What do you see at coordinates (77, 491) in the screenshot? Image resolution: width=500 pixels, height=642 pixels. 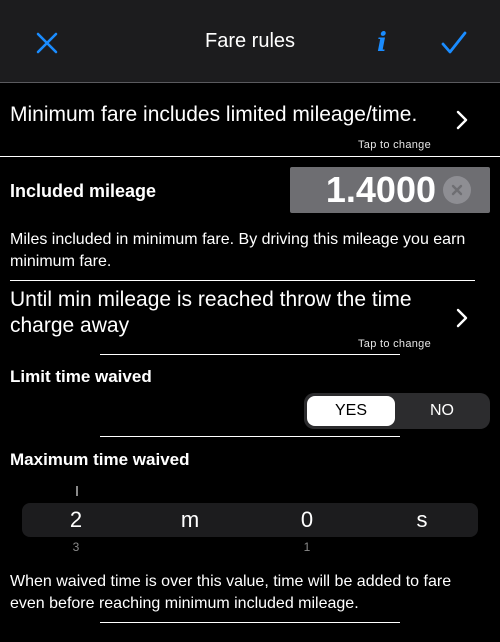 I see `picker-tick` at bounding box center [77, 491].